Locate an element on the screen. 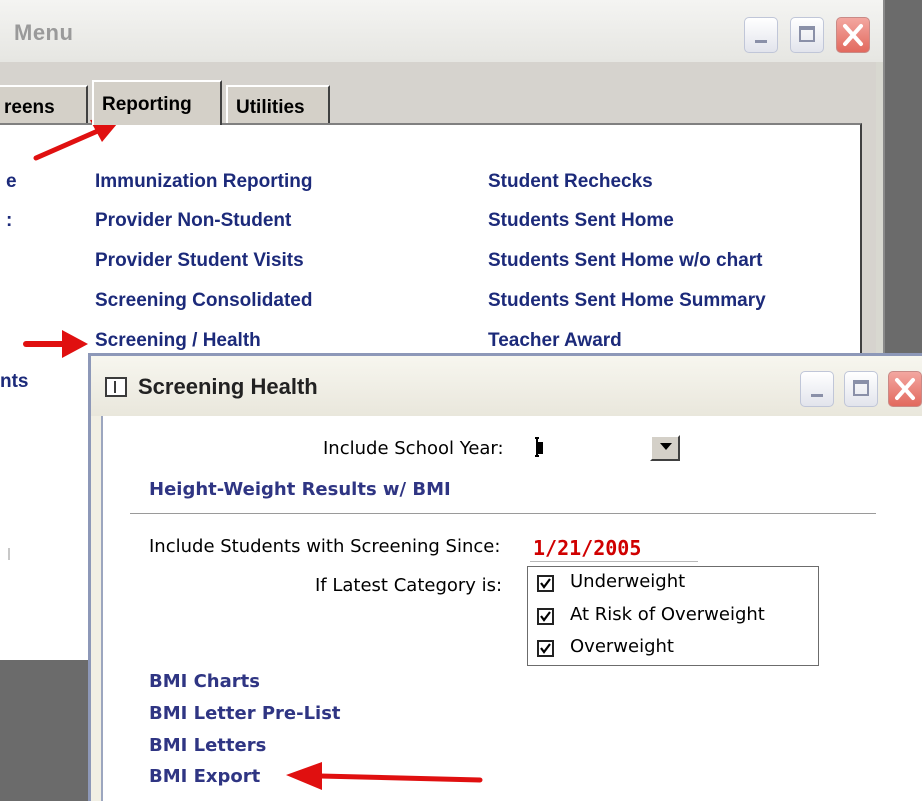  underweight-label: Underweight is located at coordinates (628, 581).